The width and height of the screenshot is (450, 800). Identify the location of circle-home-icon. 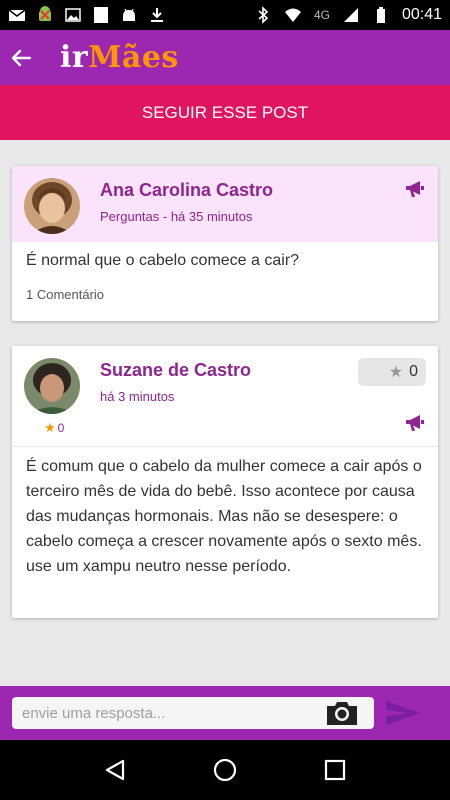
(225, 770).